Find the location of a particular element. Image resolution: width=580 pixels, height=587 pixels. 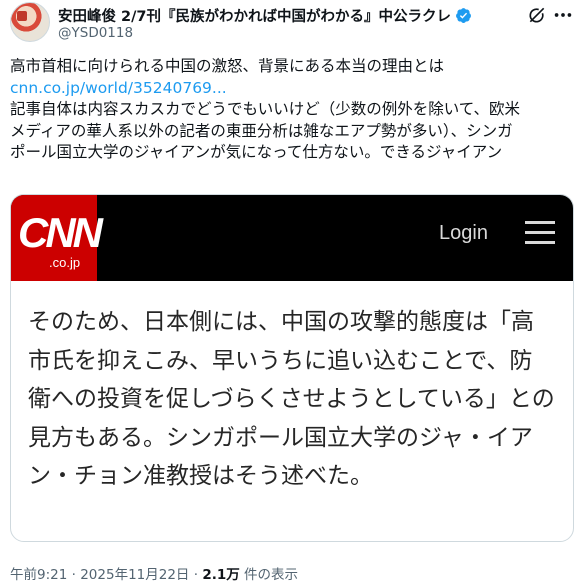

login-text: Login is located at coordinates (463, 233).